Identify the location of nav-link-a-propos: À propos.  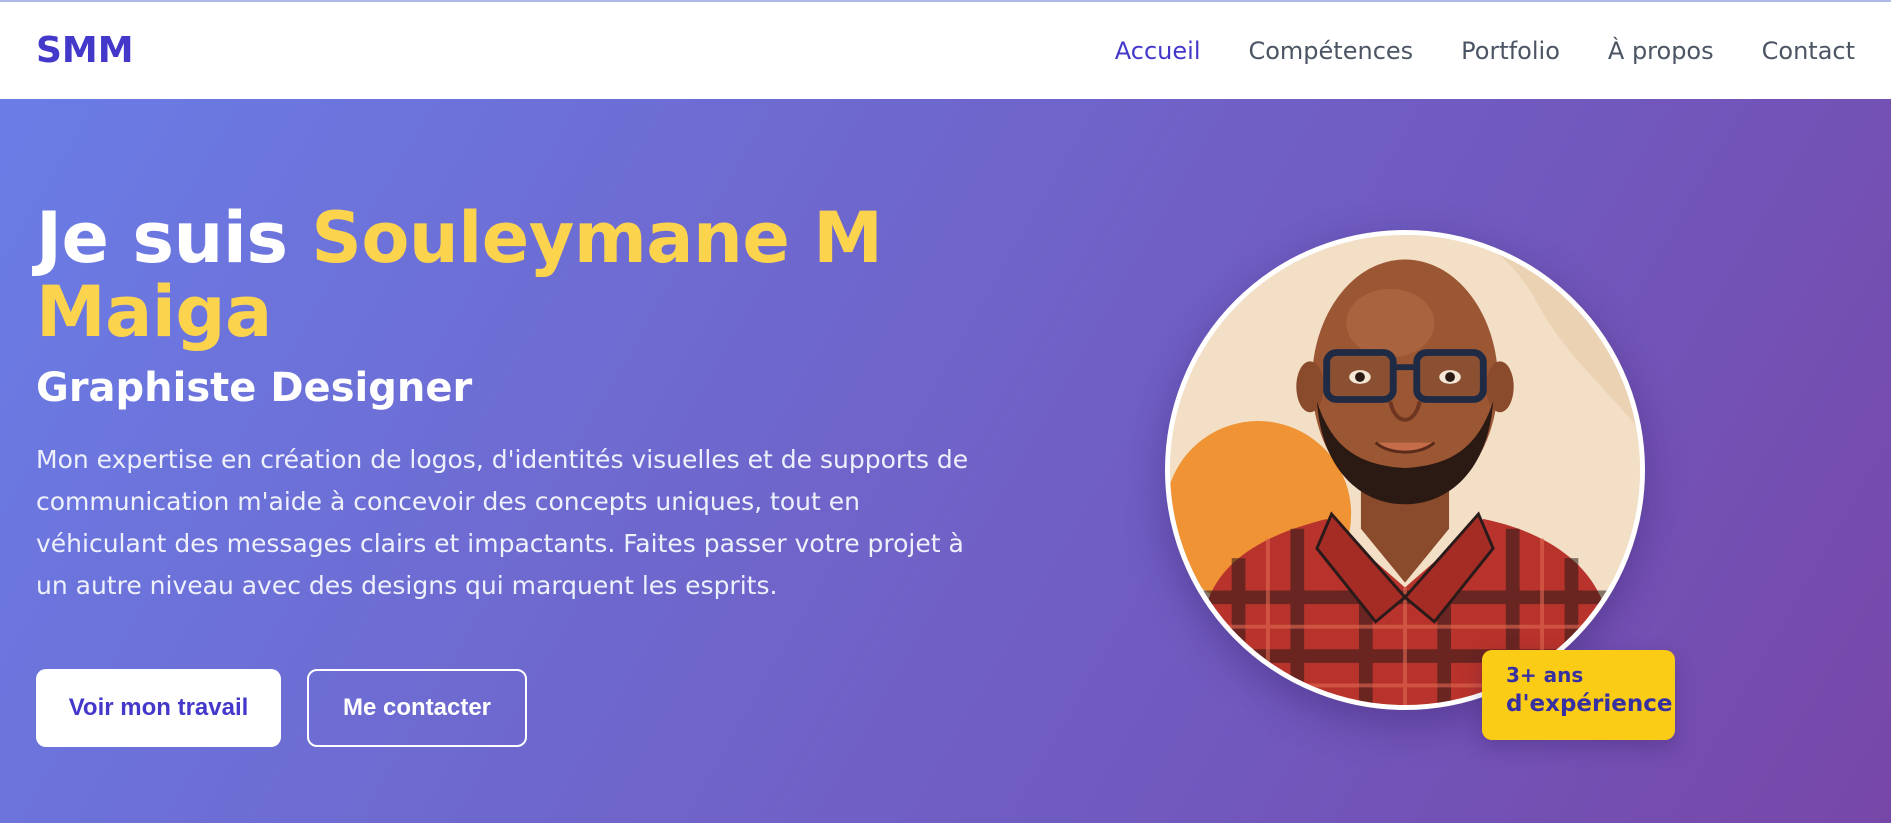
(1661, 51).